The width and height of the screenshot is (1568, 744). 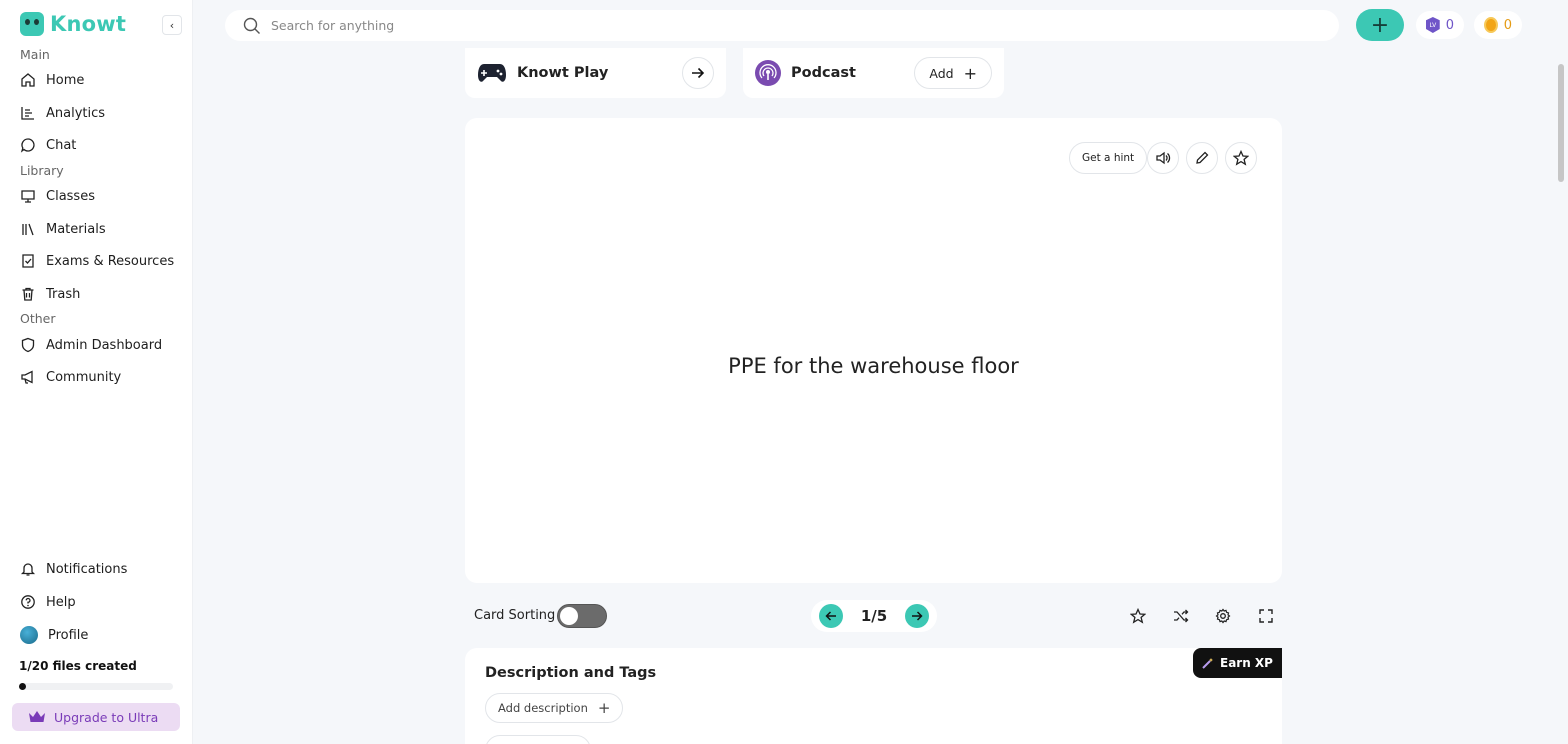 I want to click on sidebar-item-label: Analytics, so click(x=76, y=113).